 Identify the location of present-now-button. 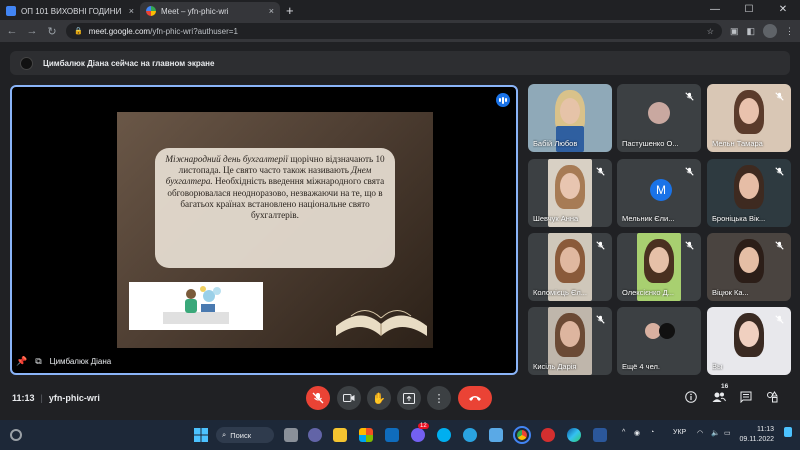
(409, 398).